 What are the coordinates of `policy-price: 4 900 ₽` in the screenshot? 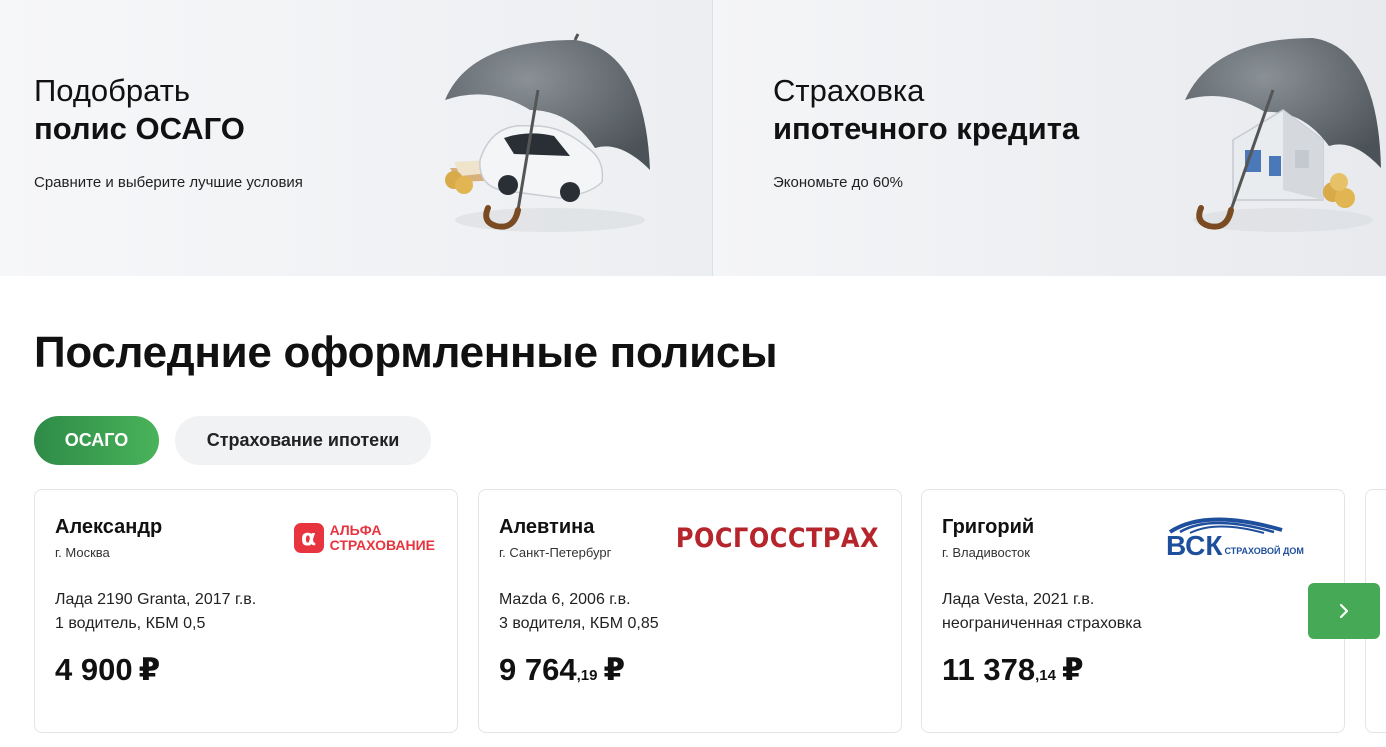 It's located at (107, 670).